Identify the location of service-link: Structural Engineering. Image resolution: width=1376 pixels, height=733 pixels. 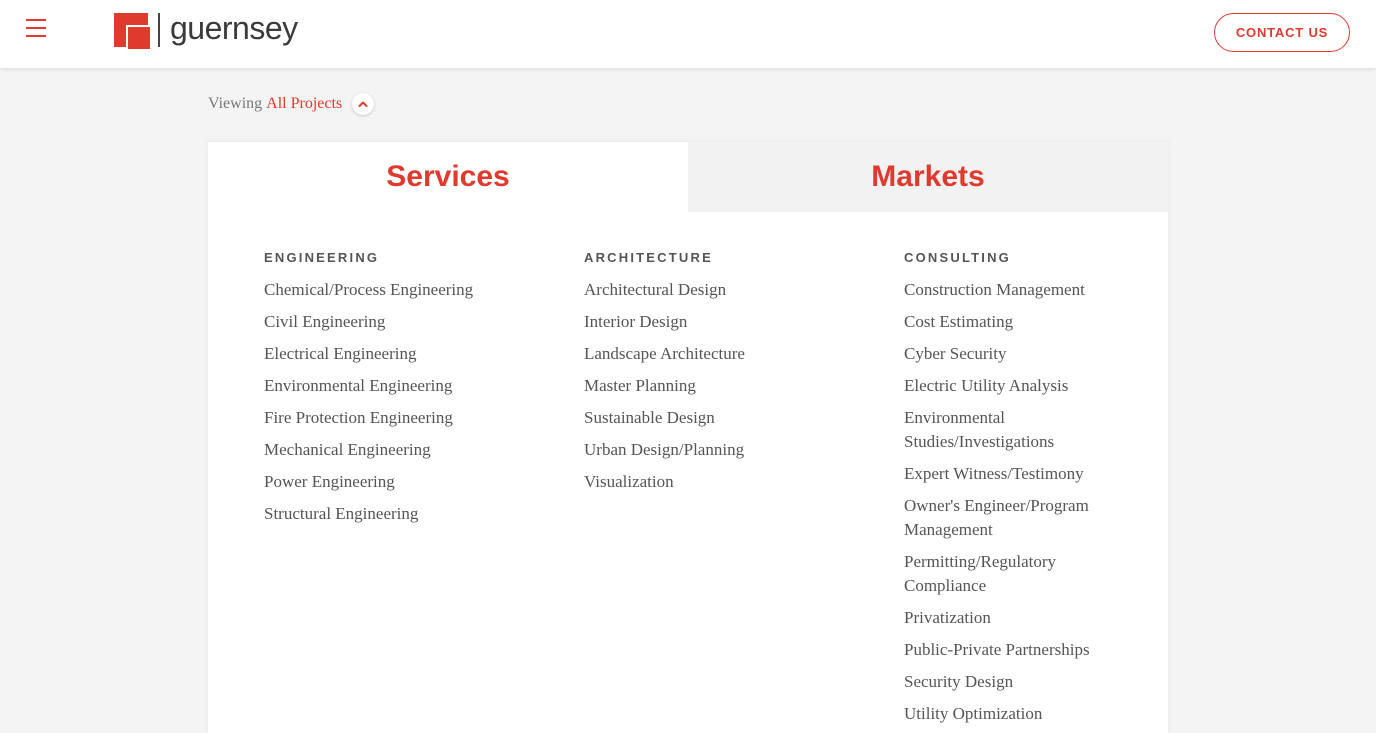
(369, 514).